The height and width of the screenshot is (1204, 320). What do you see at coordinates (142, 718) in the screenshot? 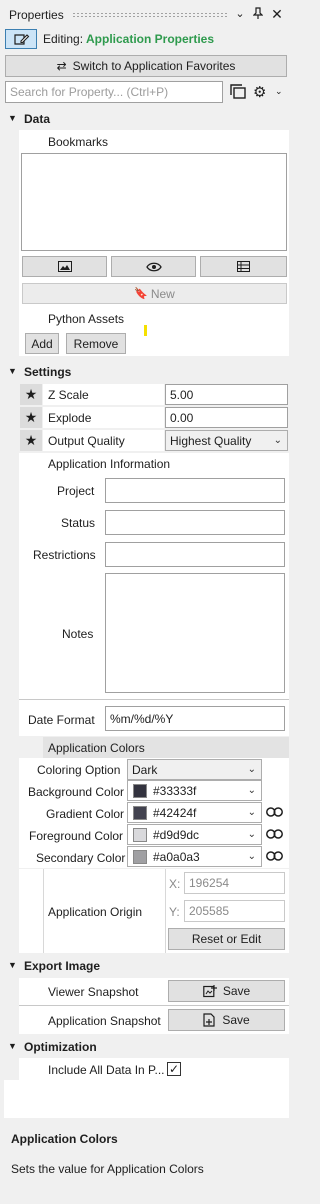
I see `date-format-value: %m/%d/%Y` at bounding box center [142, 718].